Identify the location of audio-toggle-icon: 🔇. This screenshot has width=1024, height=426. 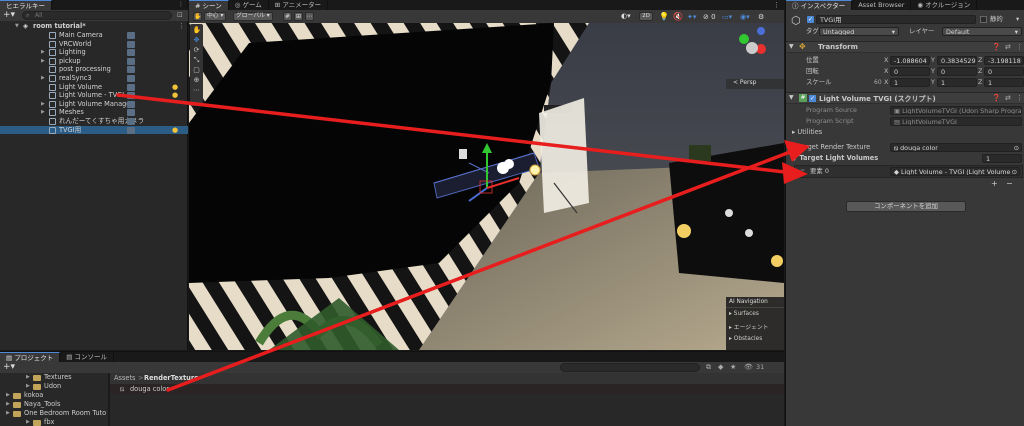
(678, 16).